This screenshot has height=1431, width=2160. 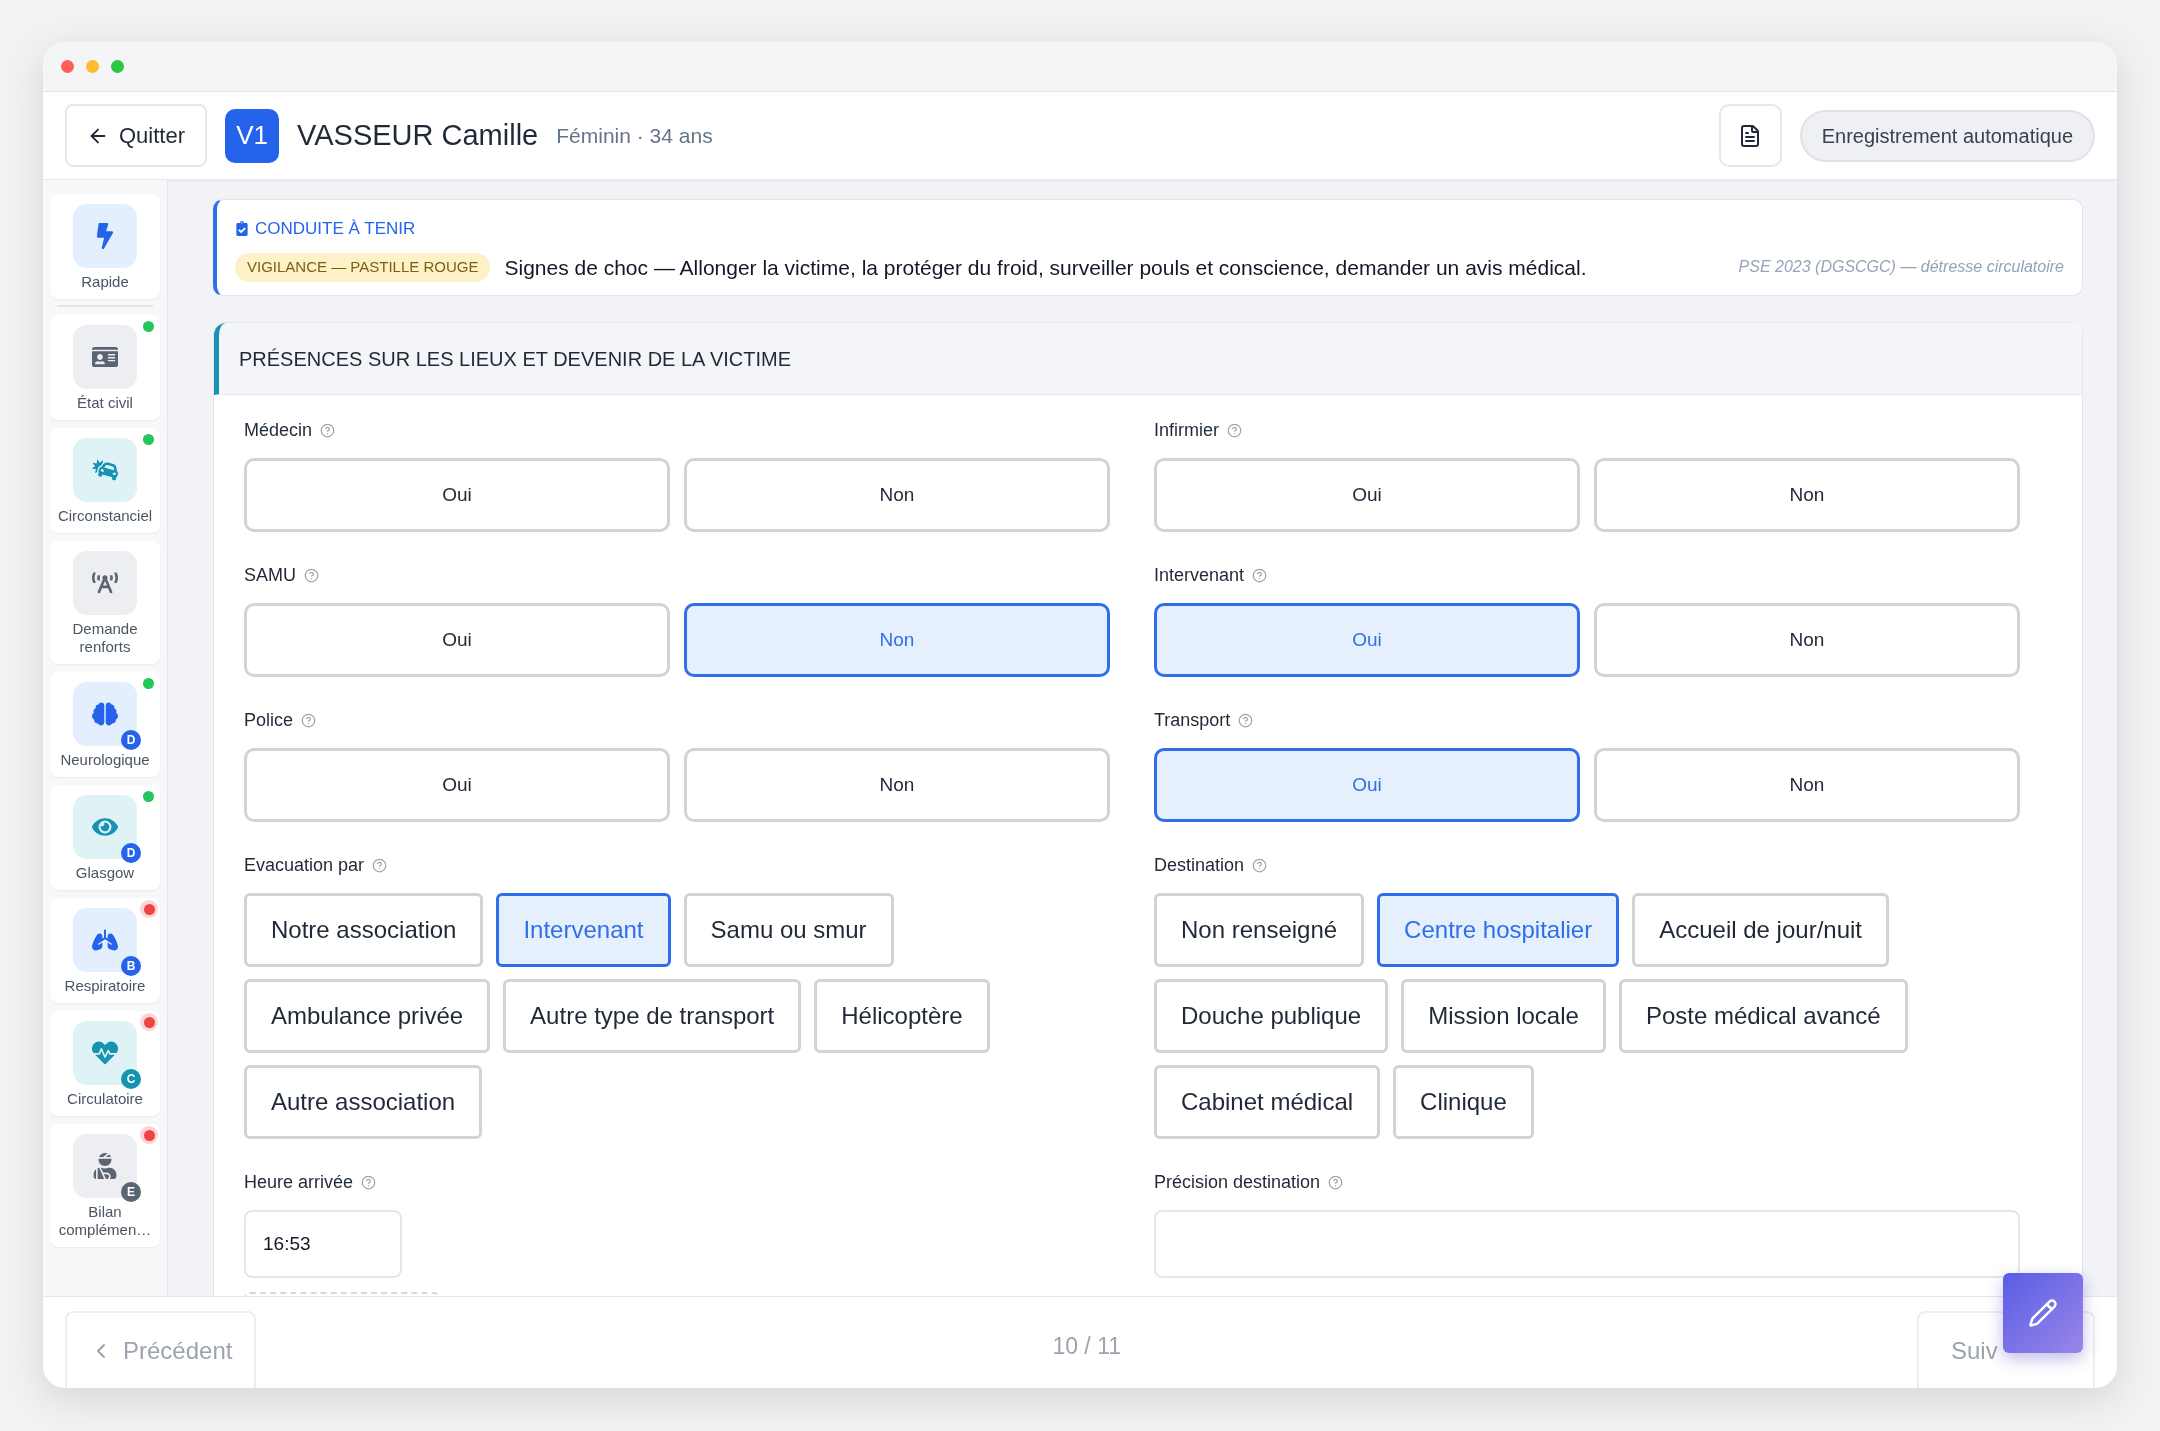 I want to click on edit-fab, so click(x=2043, y=1313).